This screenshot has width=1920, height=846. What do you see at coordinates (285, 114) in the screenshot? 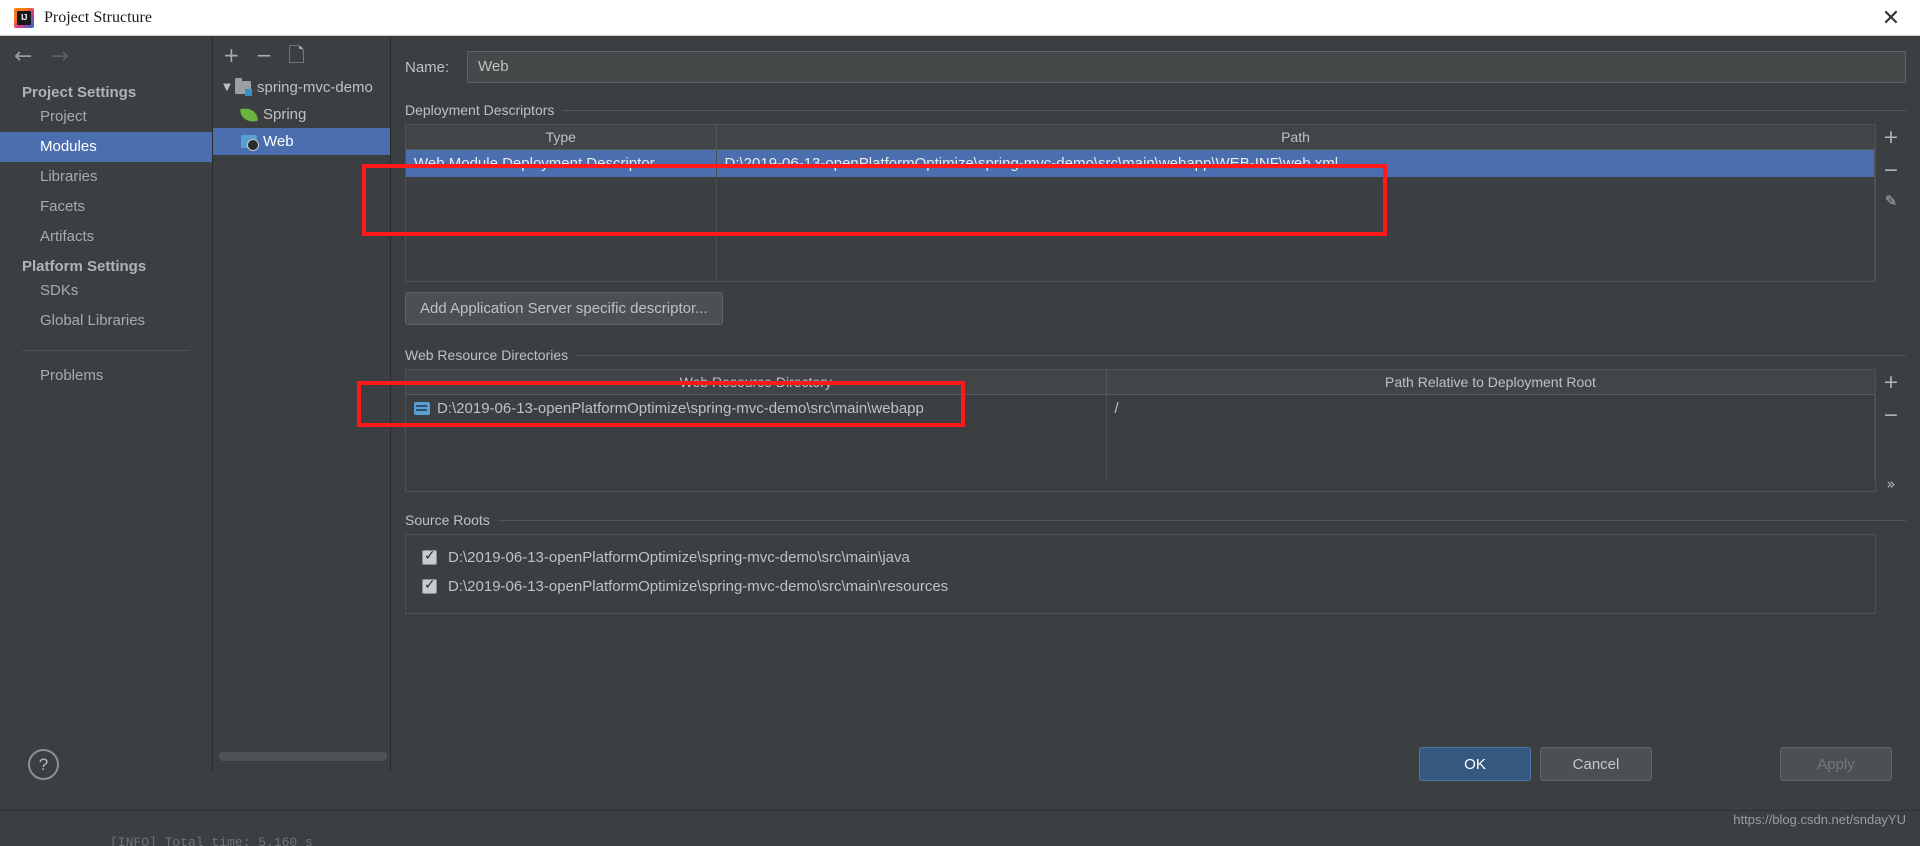
I see `tree-node-label: Spring` at bounding box center [285, 114].